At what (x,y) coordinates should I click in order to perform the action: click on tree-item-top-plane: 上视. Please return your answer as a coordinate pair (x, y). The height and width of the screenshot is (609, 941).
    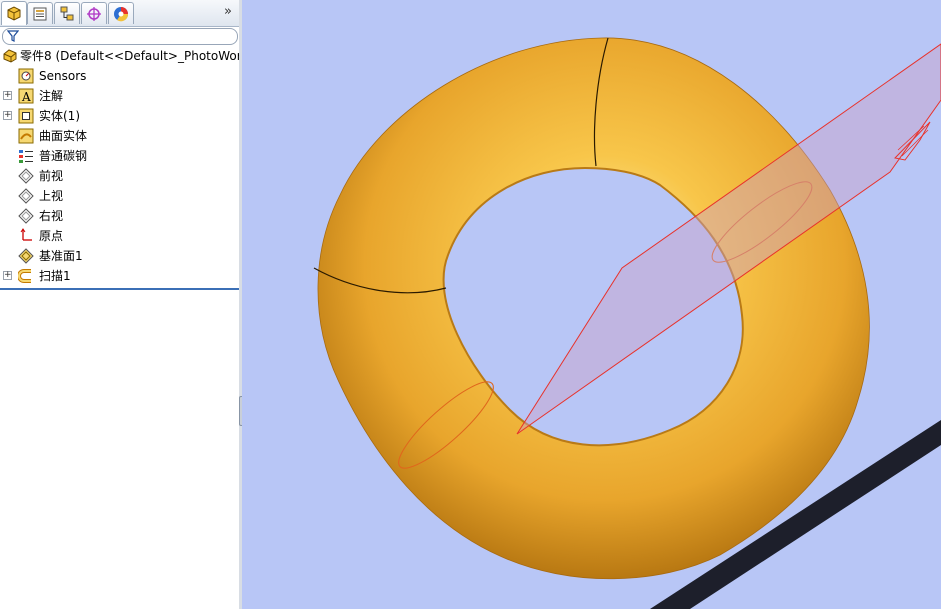
    Looking at the image, I should click on (119, 196).